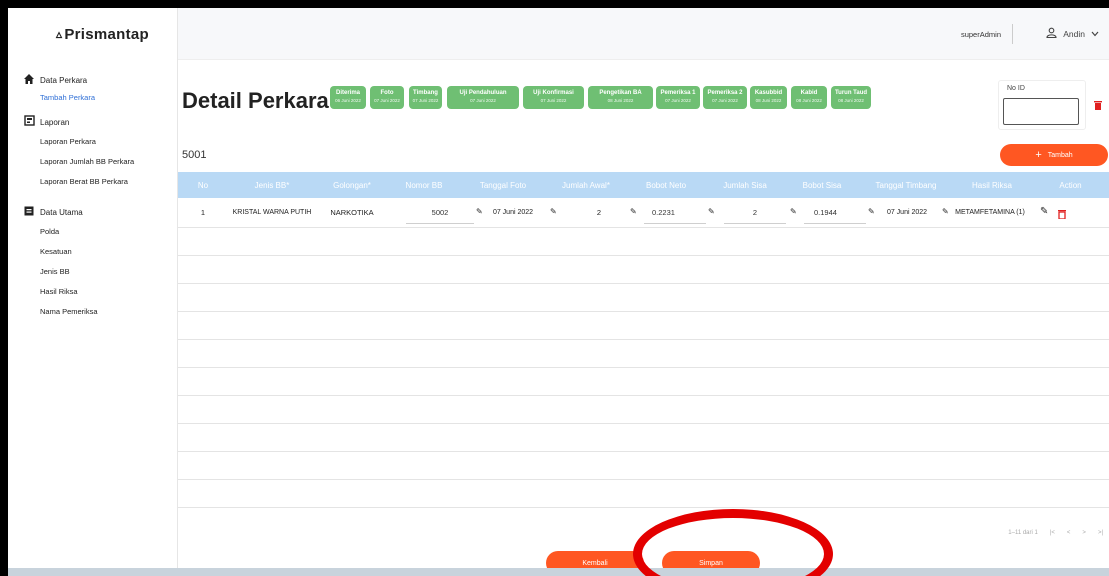  Describe the element at coordinates (1084, 533) in the screenshot. I see `next-page-button: >` at that location.